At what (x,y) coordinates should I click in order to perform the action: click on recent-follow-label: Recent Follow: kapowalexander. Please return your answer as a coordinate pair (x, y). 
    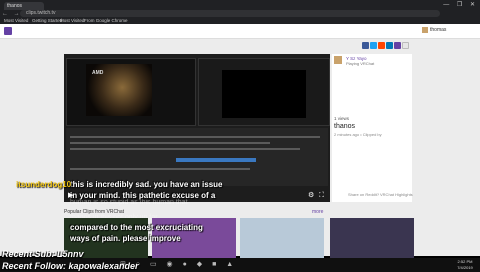
    Looking at the image, I should click on (70, 266).